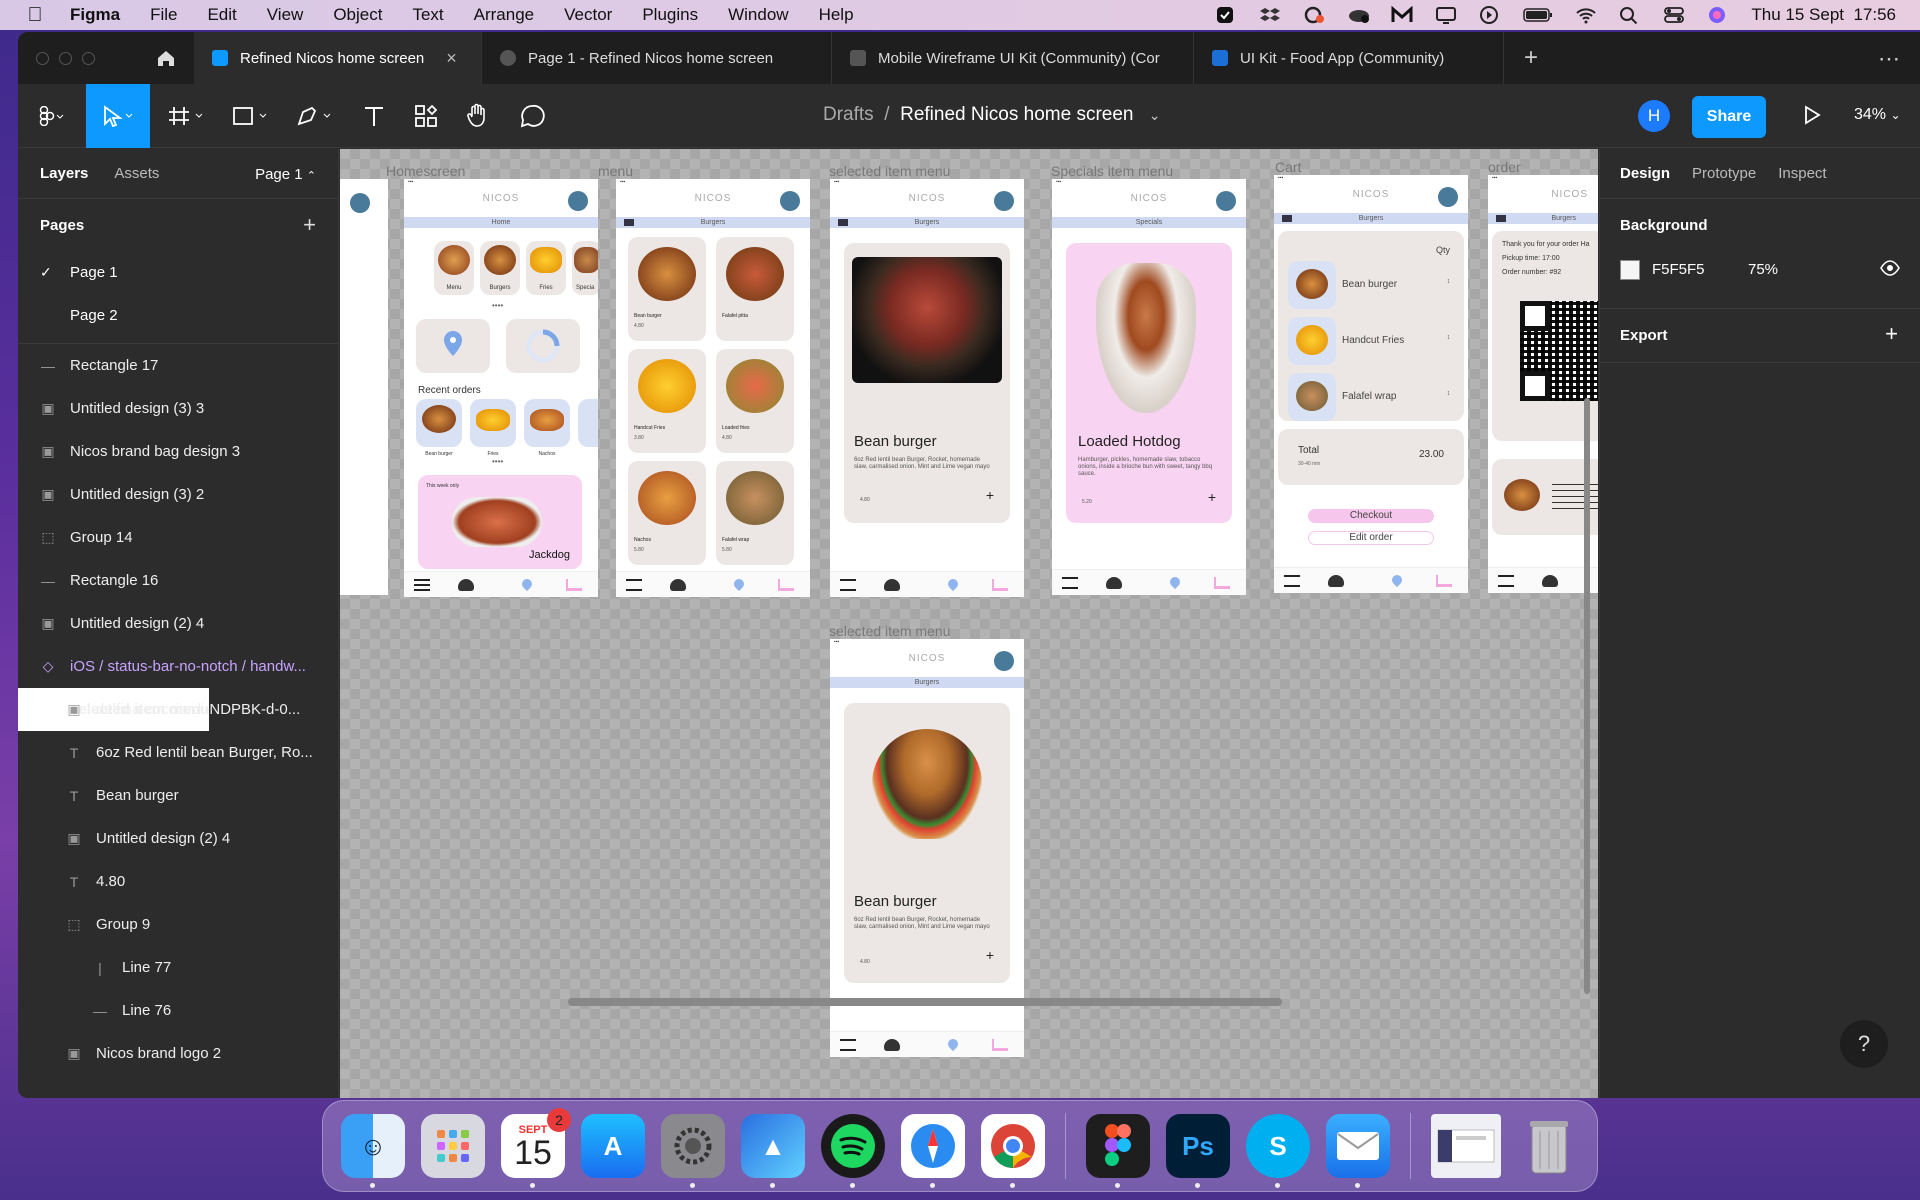 Image resolution: width=1920 pixels, height=1200 pixels. I want to click on zoom-level: 34% ⌄, so click(1877, 115).